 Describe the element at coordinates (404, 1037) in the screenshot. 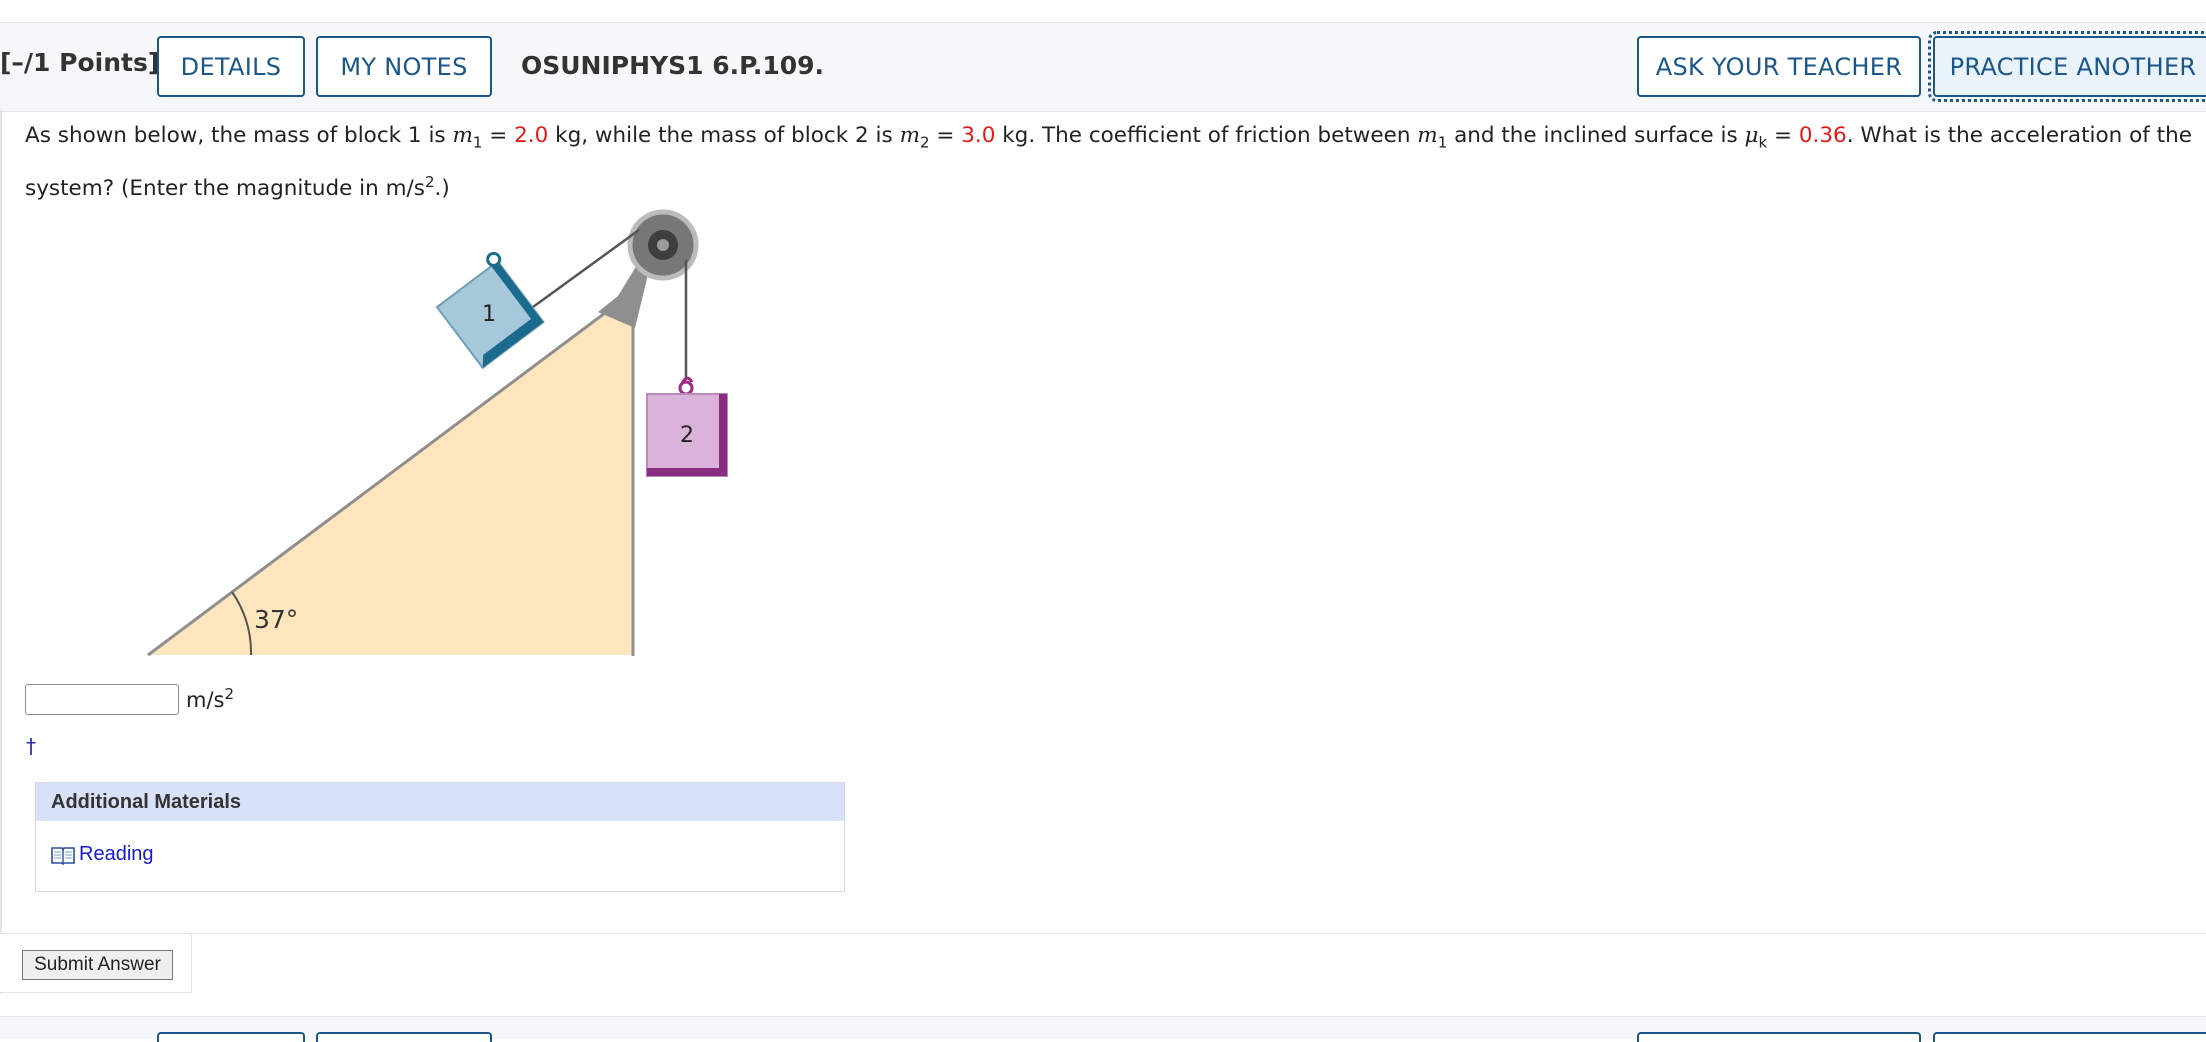

I see `next-my-notes-button` at that location.